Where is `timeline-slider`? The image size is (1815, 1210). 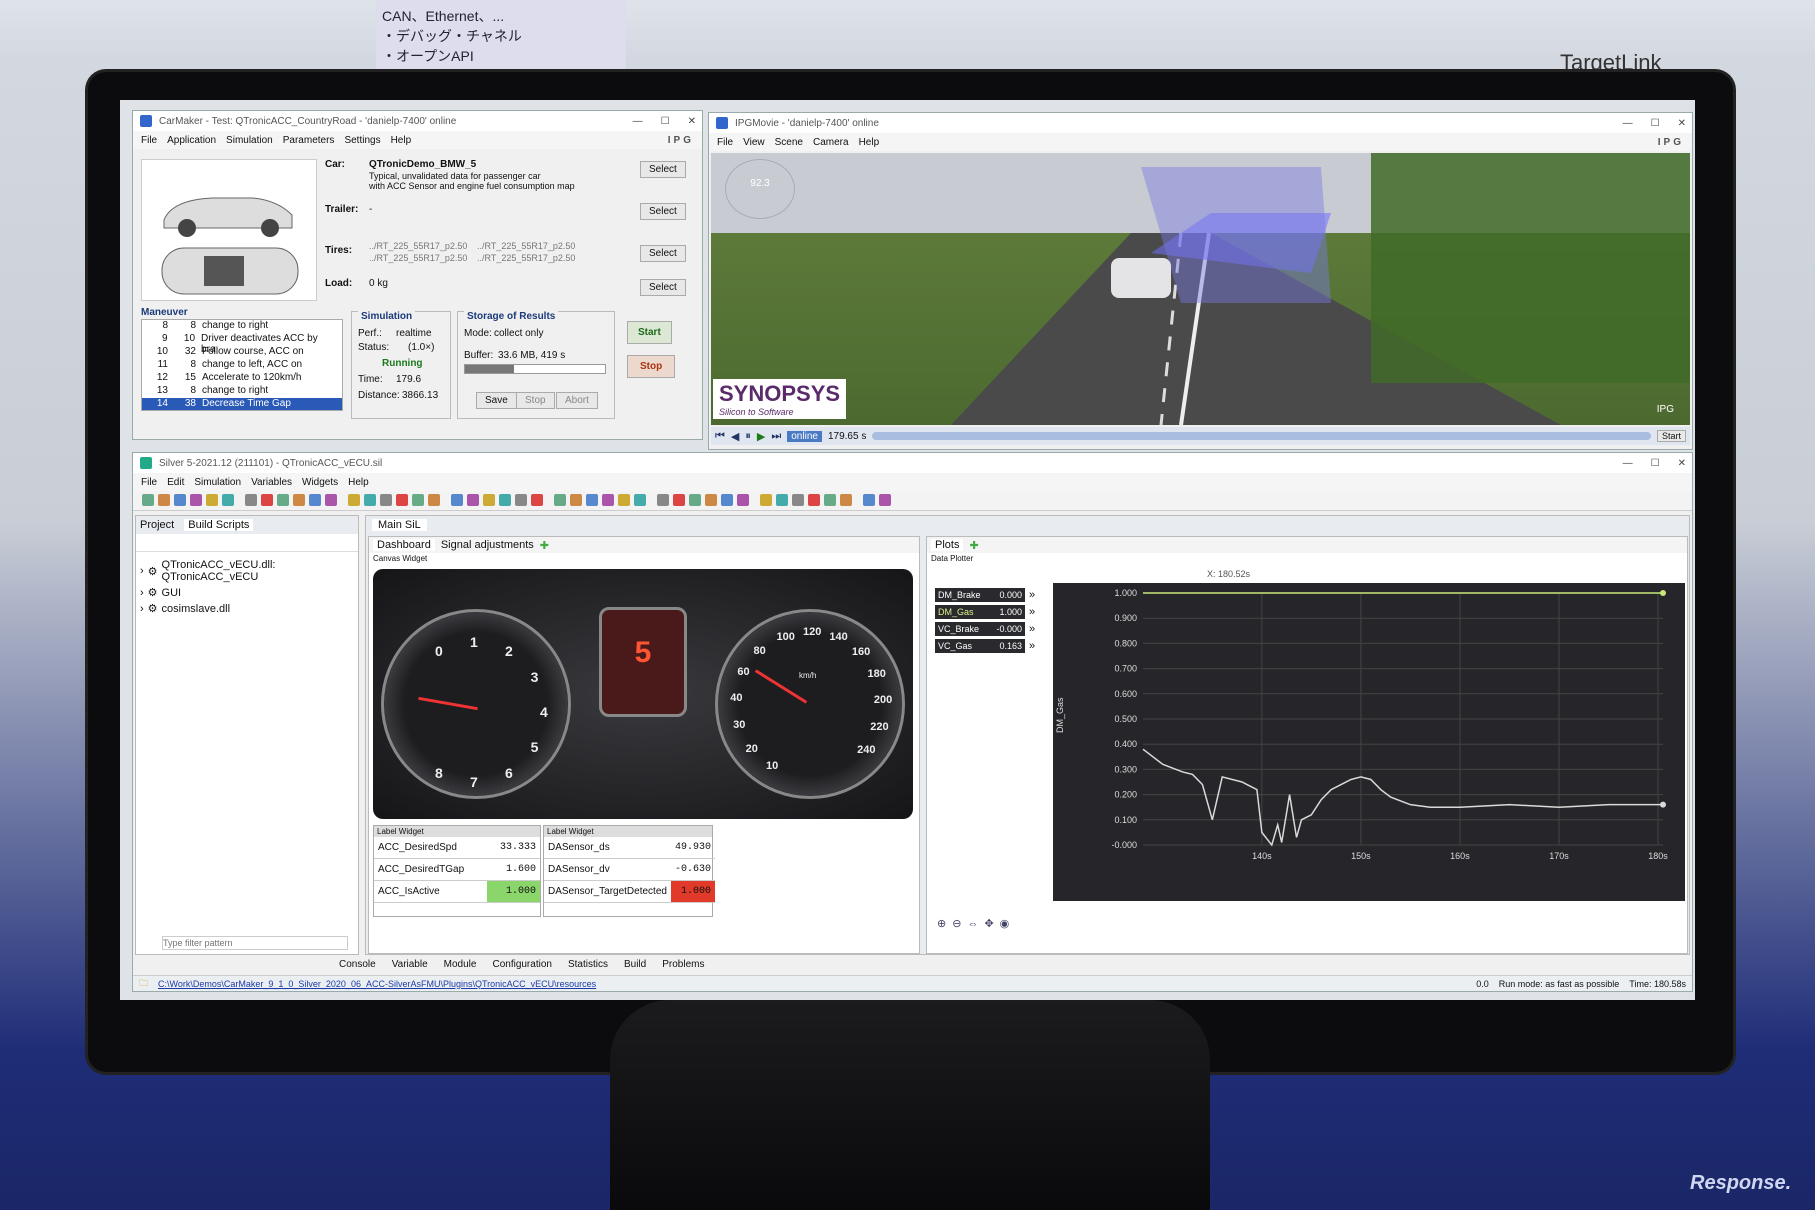
timeline-slider is located at coordinates (1261, 436).